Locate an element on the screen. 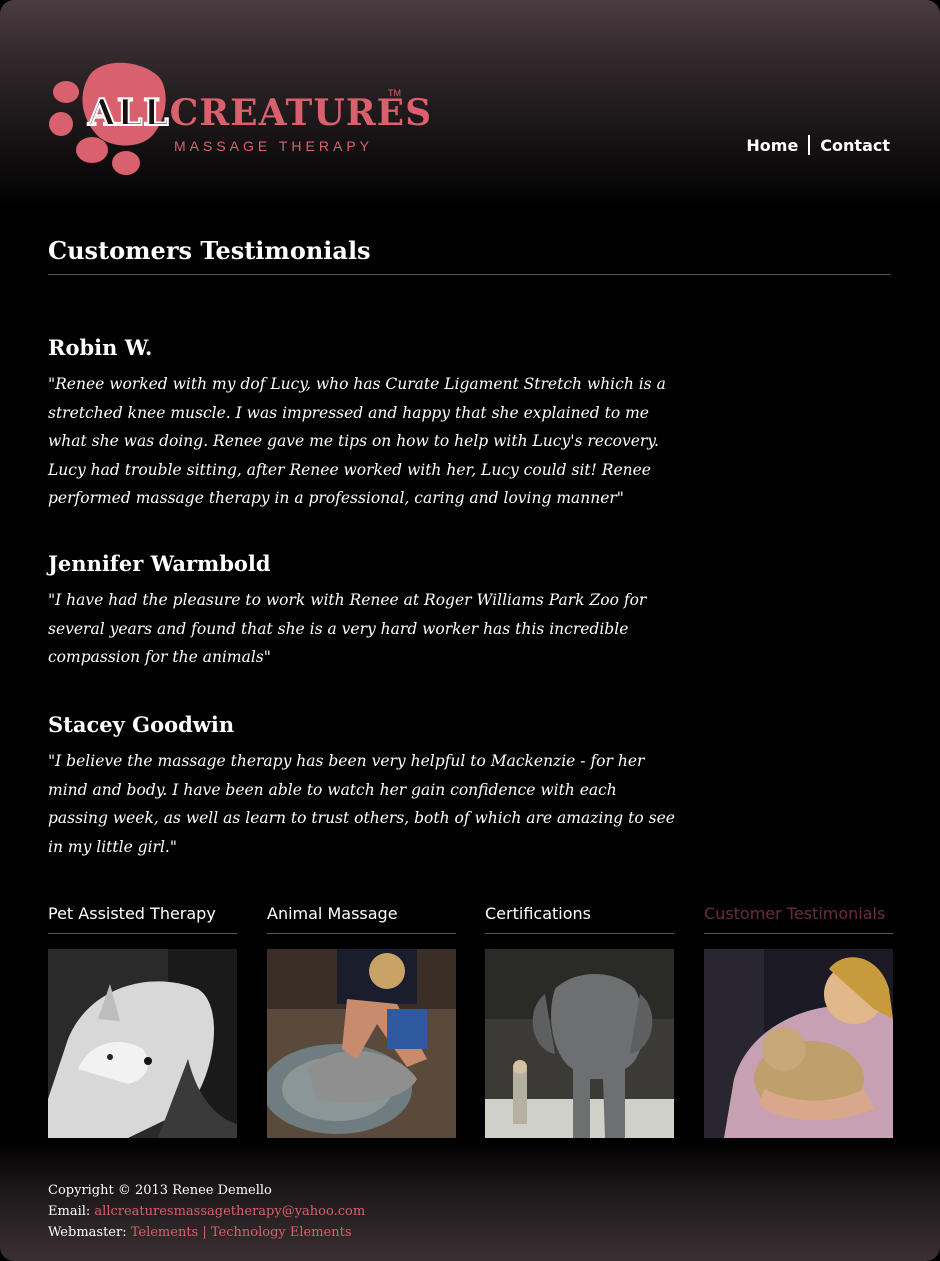 The image size is (940, 1261). logo: ALLCREATURES MASSAGE THERAPY TM is located at coordinates (239, 119).